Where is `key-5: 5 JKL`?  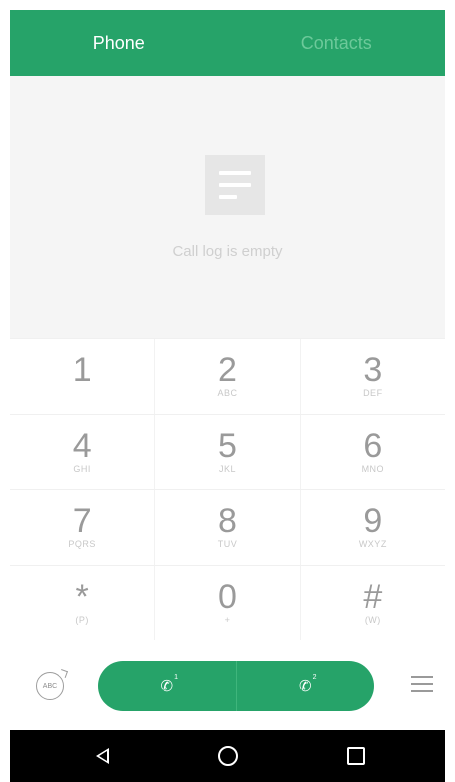
key-5: 5 JKL is located at coordinates (226, 451).